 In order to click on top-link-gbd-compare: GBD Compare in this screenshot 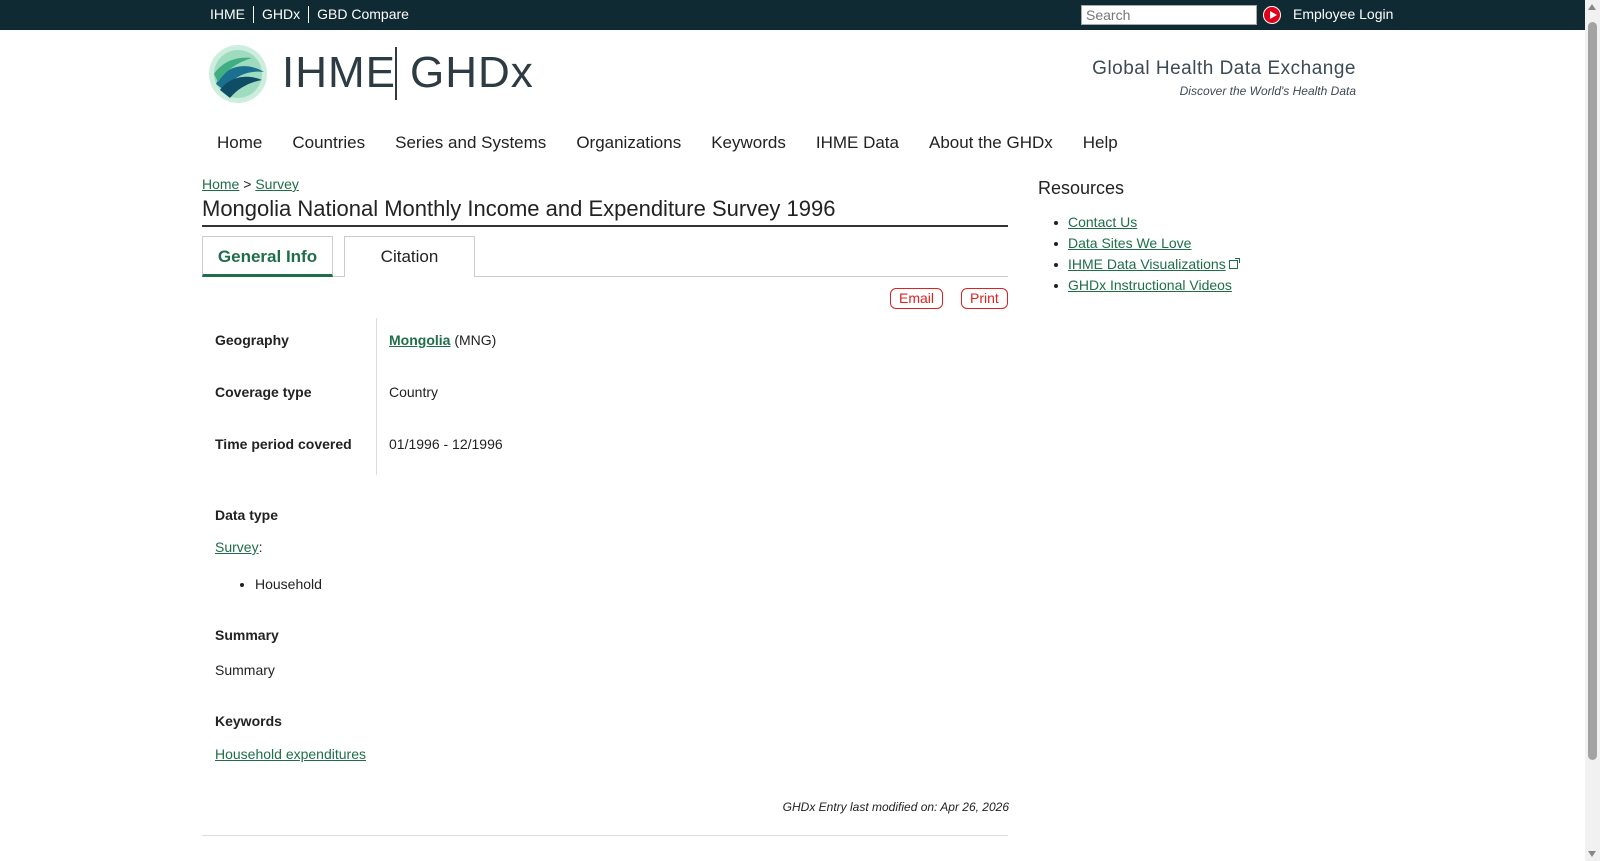, I will do `click(362, 14)`.